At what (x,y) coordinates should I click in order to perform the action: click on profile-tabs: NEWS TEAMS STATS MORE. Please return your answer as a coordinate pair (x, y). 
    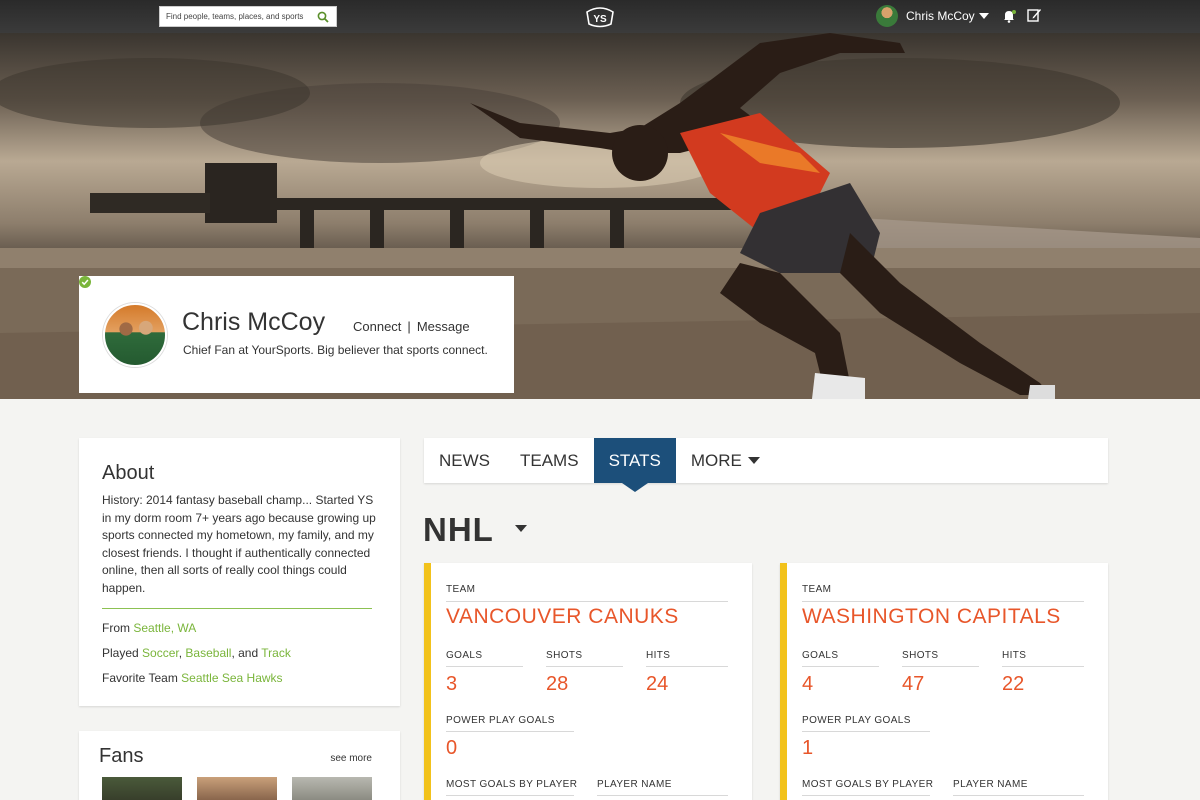
    Looking at the image, I should click on (766, 465).